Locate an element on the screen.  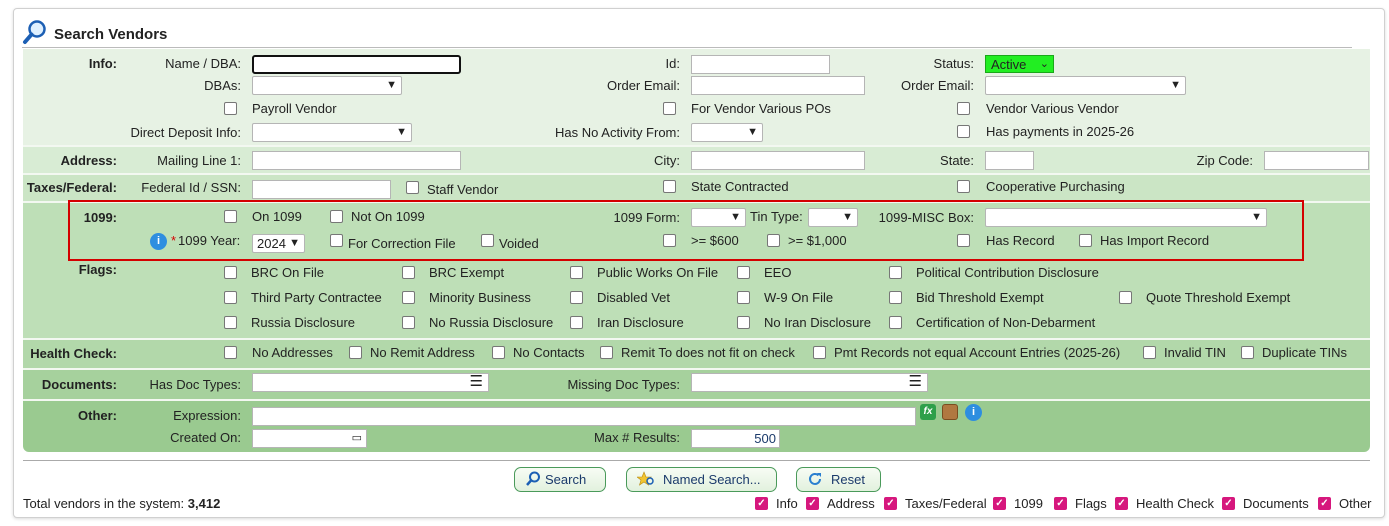
toggle-info-checkbox: ✓ is located at coordinates (761, 503).